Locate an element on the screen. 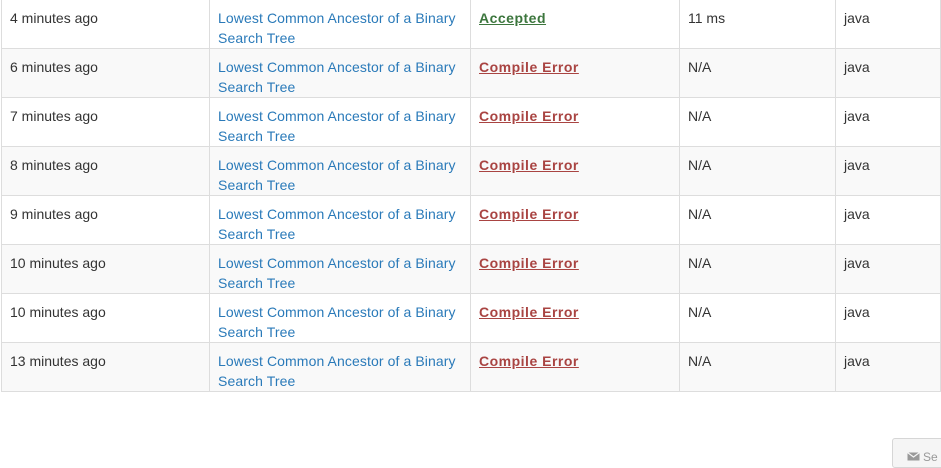 The image size is (941, 468). feedback-tab: Se is located at coordinates (916, 453).